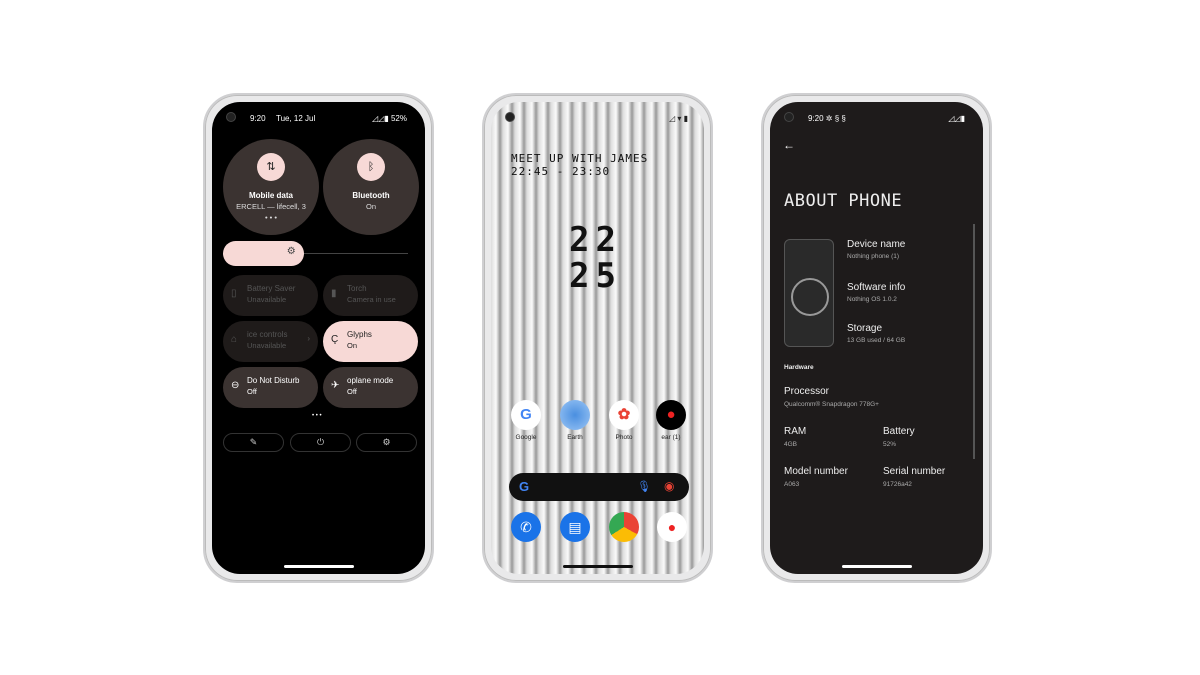 This screenshot has height=675, width=1200. What do you see at coordinates (335, 339) in the screenshot?
I see `glyph-icon: Ç` at bounding box center [335, 339].